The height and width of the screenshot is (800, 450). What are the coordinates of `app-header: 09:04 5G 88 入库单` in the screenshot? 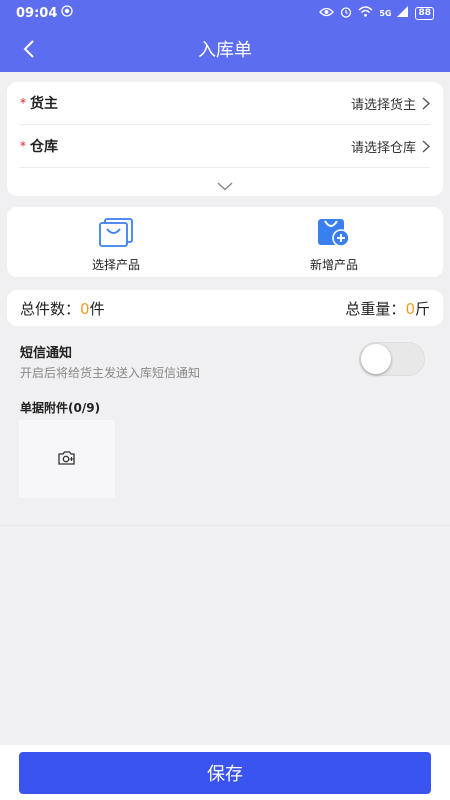 It's located at (225, 36).